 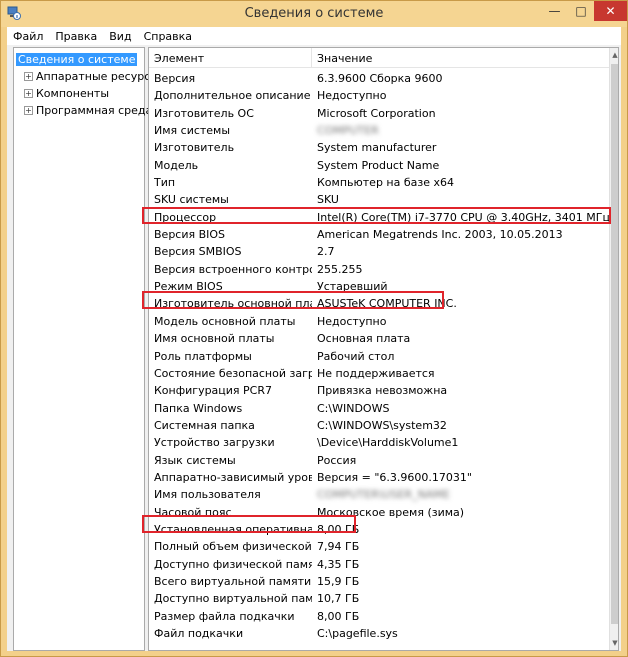 I want to click on table-row: Версия 6.3.9600 Сборка 9600, so click(x=379, y=78).